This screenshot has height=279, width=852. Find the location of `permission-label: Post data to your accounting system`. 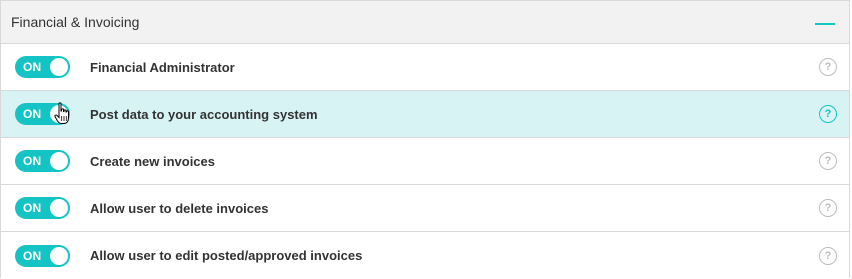

permission-label: Post data to your accounting system is located at coordinates (204, 114).